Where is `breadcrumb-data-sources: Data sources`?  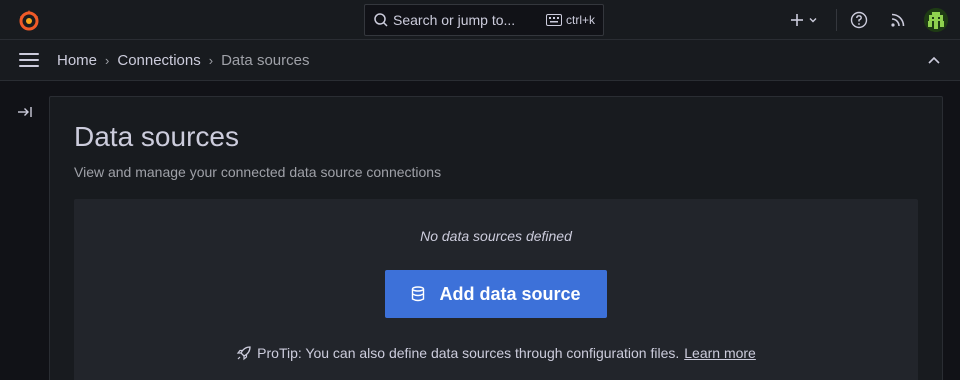
breadcrumb-data-sources: Data sources is located at coordinates (265, 60).